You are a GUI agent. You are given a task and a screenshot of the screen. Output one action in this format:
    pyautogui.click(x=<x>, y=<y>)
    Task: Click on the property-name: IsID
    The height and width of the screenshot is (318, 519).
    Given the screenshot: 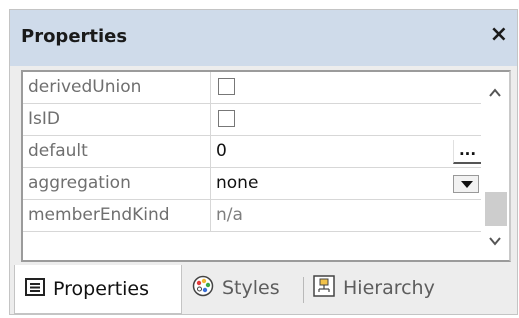 What is the action you would take?
    pyautogui.click(x=117, y=119)
    